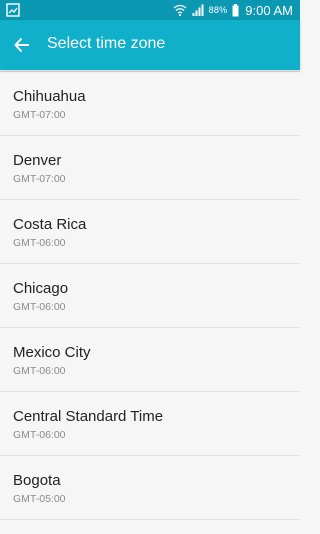  I want to click on time-zone-offset: GMT-05:00, so click(39, 499).